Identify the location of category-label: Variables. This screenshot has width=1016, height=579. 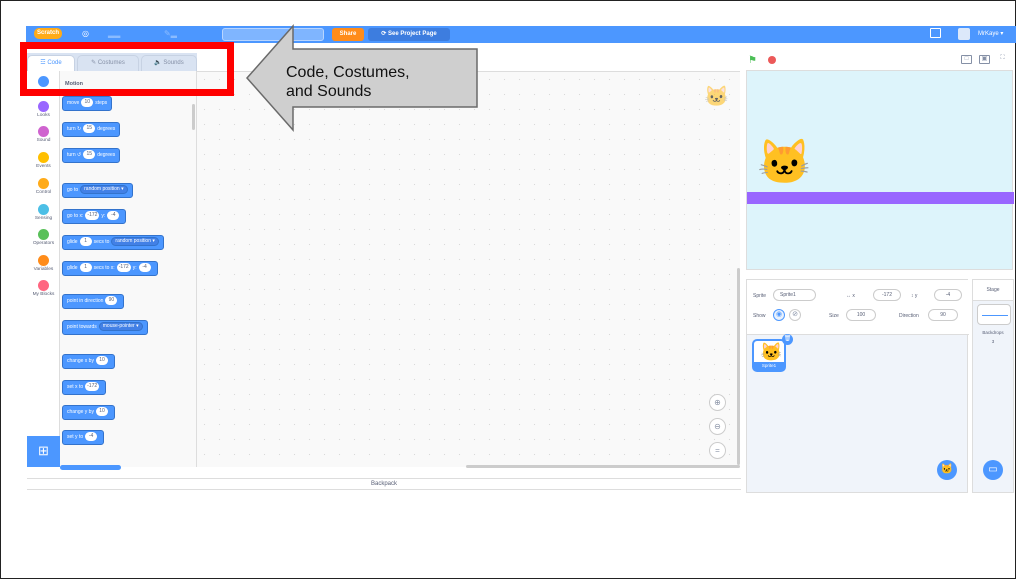
(43, 269).